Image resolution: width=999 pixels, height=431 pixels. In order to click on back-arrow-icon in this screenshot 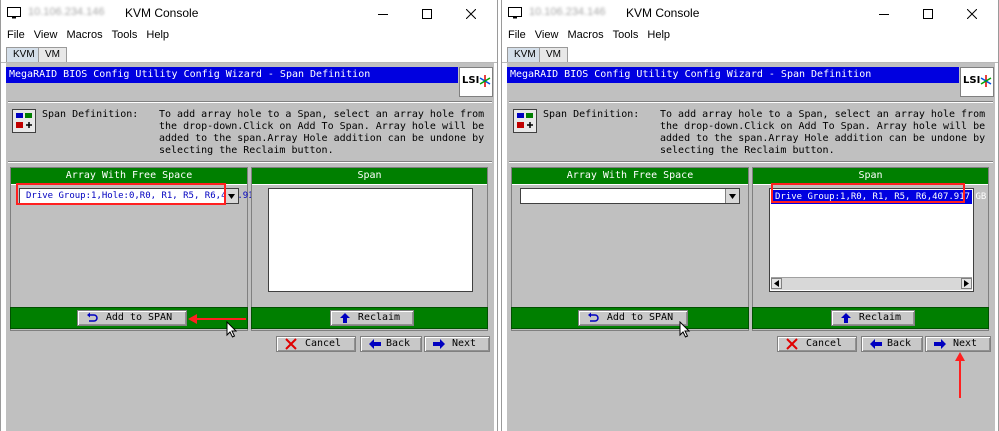, I will do `click(876, 344)`.